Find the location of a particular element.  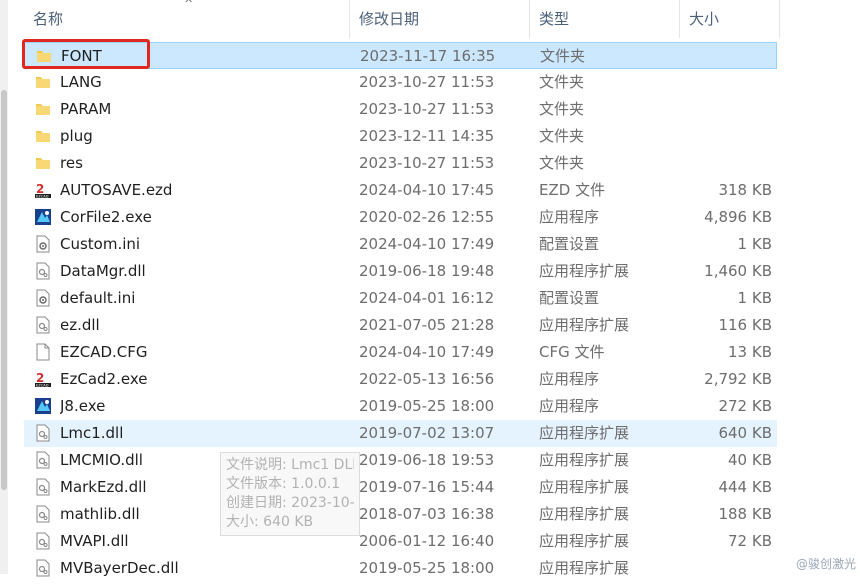

file-row: mathlib.dll 2018-07-03 16:38 应用程序扩展 188 KB is located at coordinates (404, 514).